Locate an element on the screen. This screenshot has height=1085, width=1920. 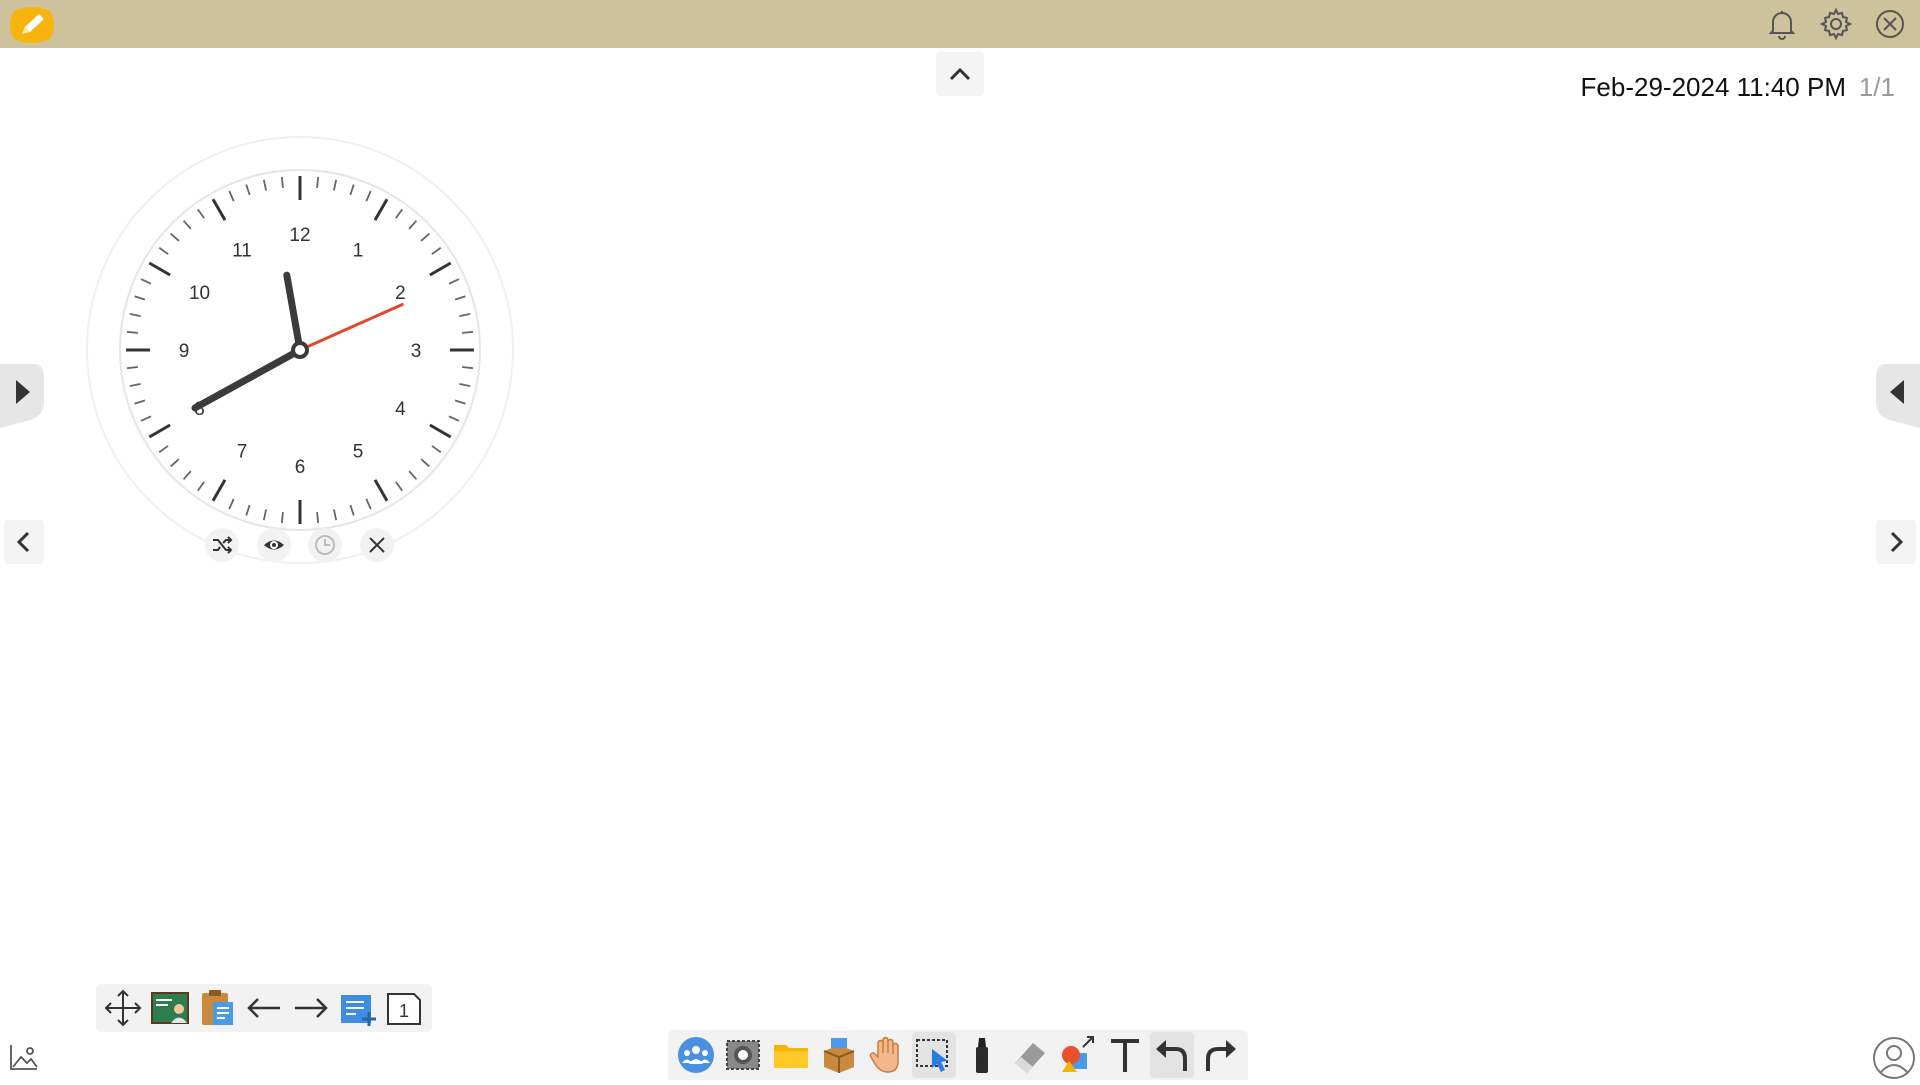
text-icon is located at coordinates (1124, 1055).